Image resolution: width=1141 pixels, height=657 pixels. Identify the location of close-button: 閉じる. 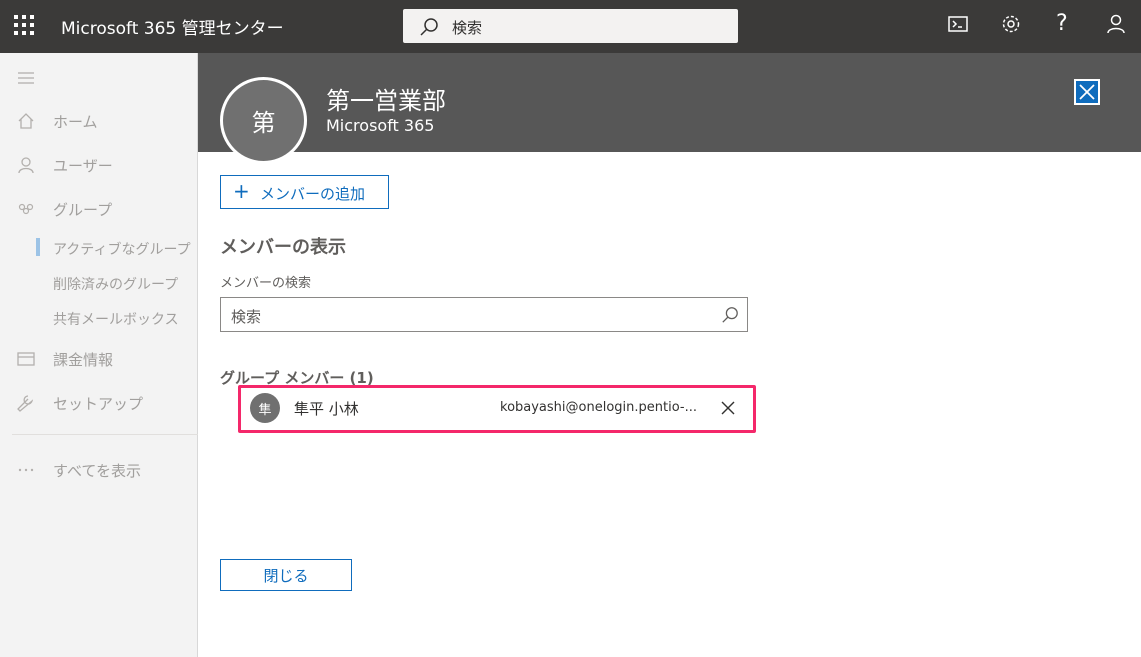
(286, 575).